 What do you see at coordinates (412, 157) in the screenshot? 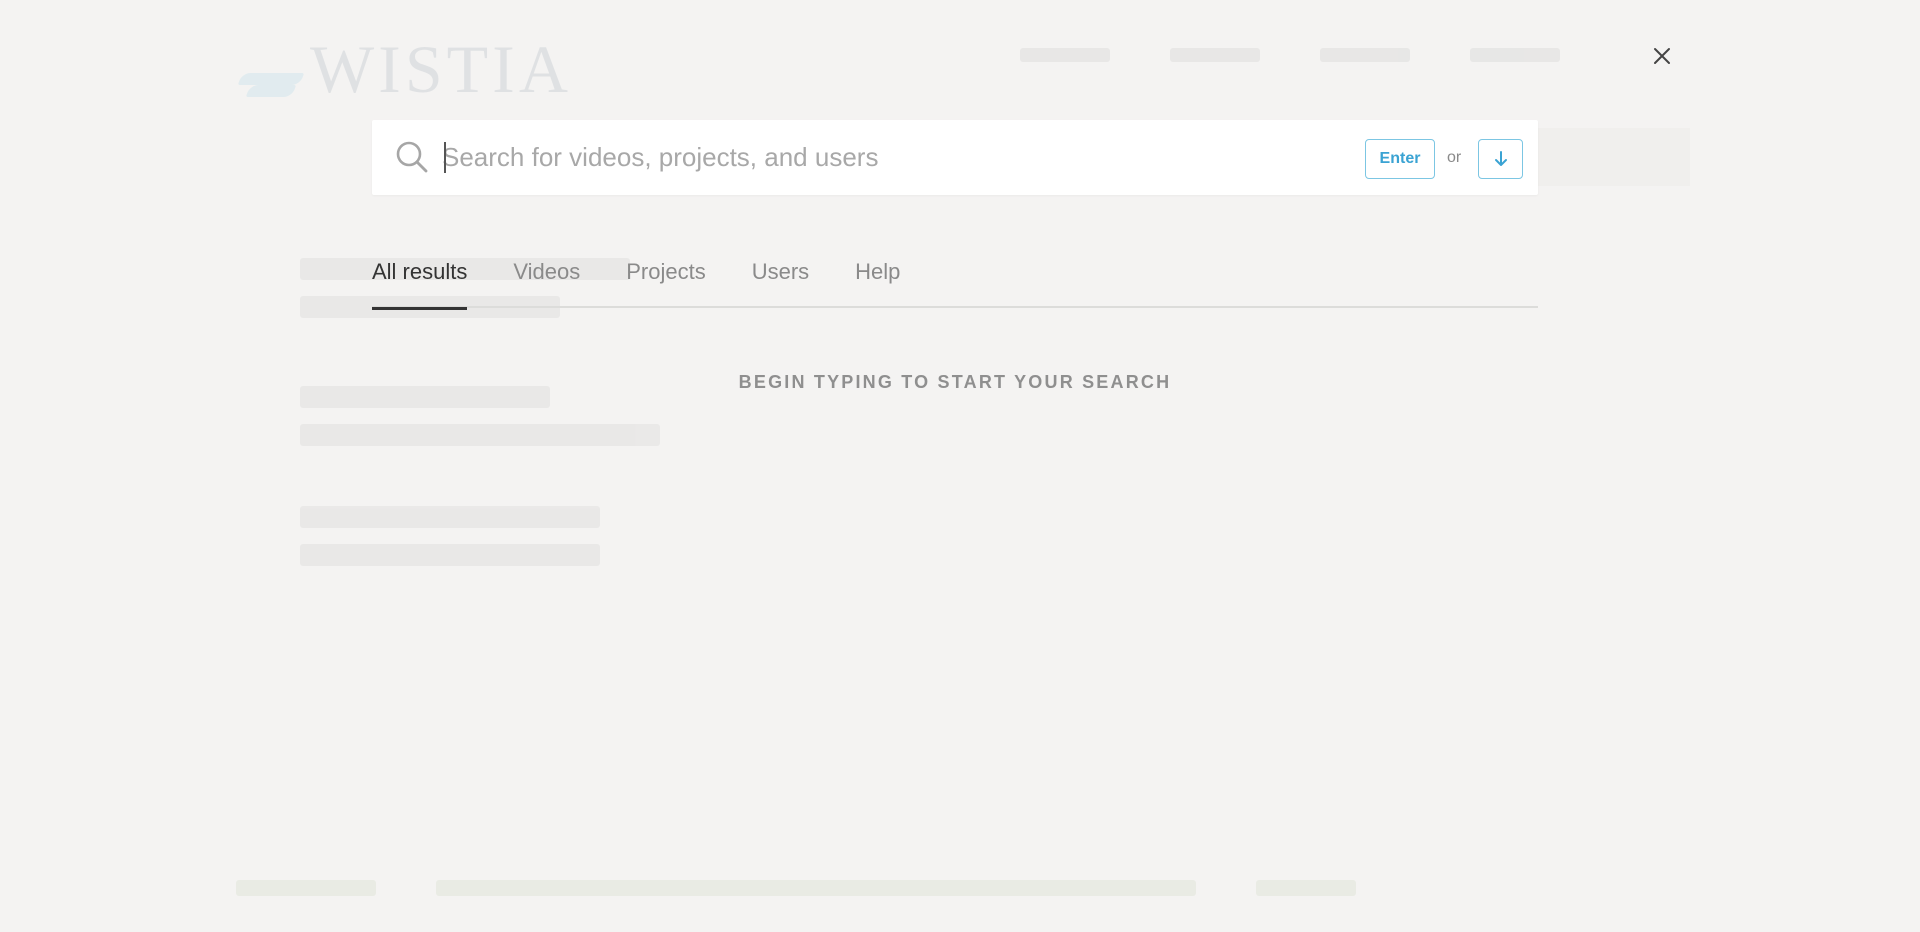
I see `search-icon` at bounding box center [412, 157].